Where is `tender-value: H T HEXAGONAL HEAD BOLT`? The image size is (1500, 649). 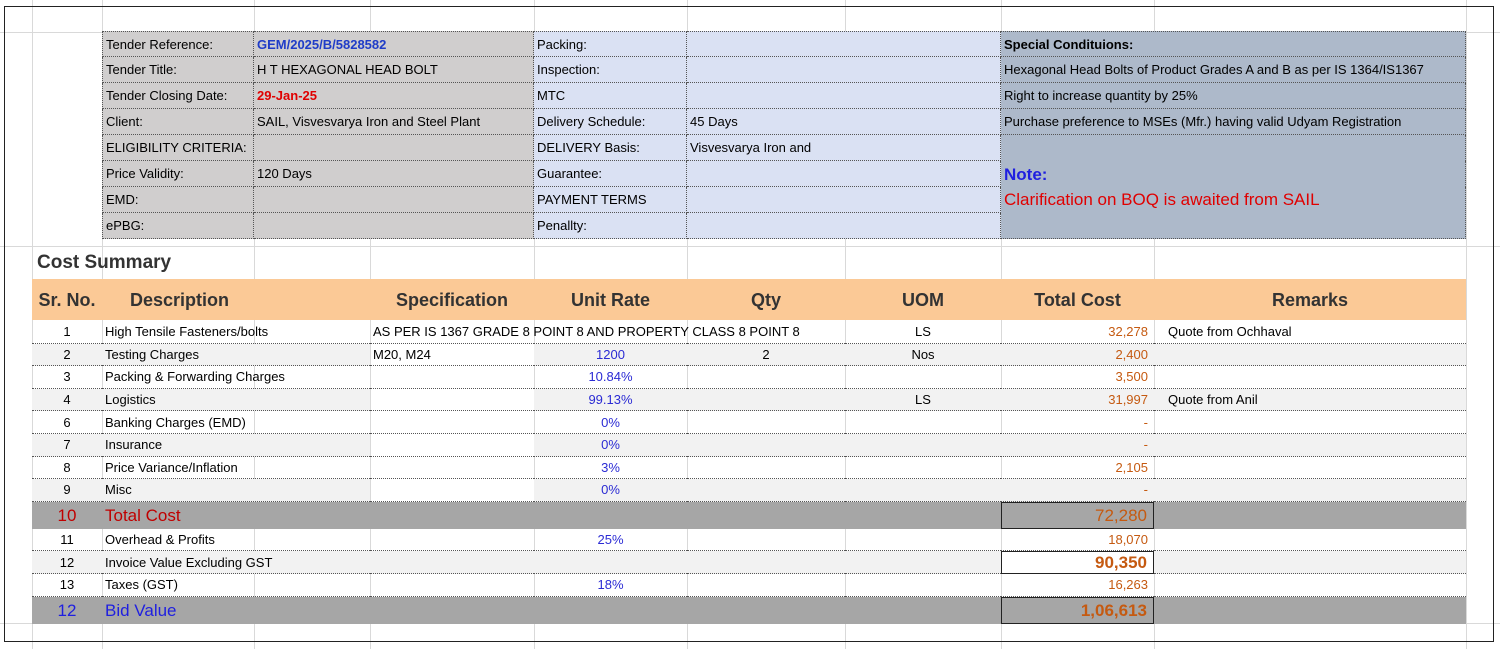 tender-value: H T HEXAGONAL HEAD BOLT is located at coordinates (394, 70).